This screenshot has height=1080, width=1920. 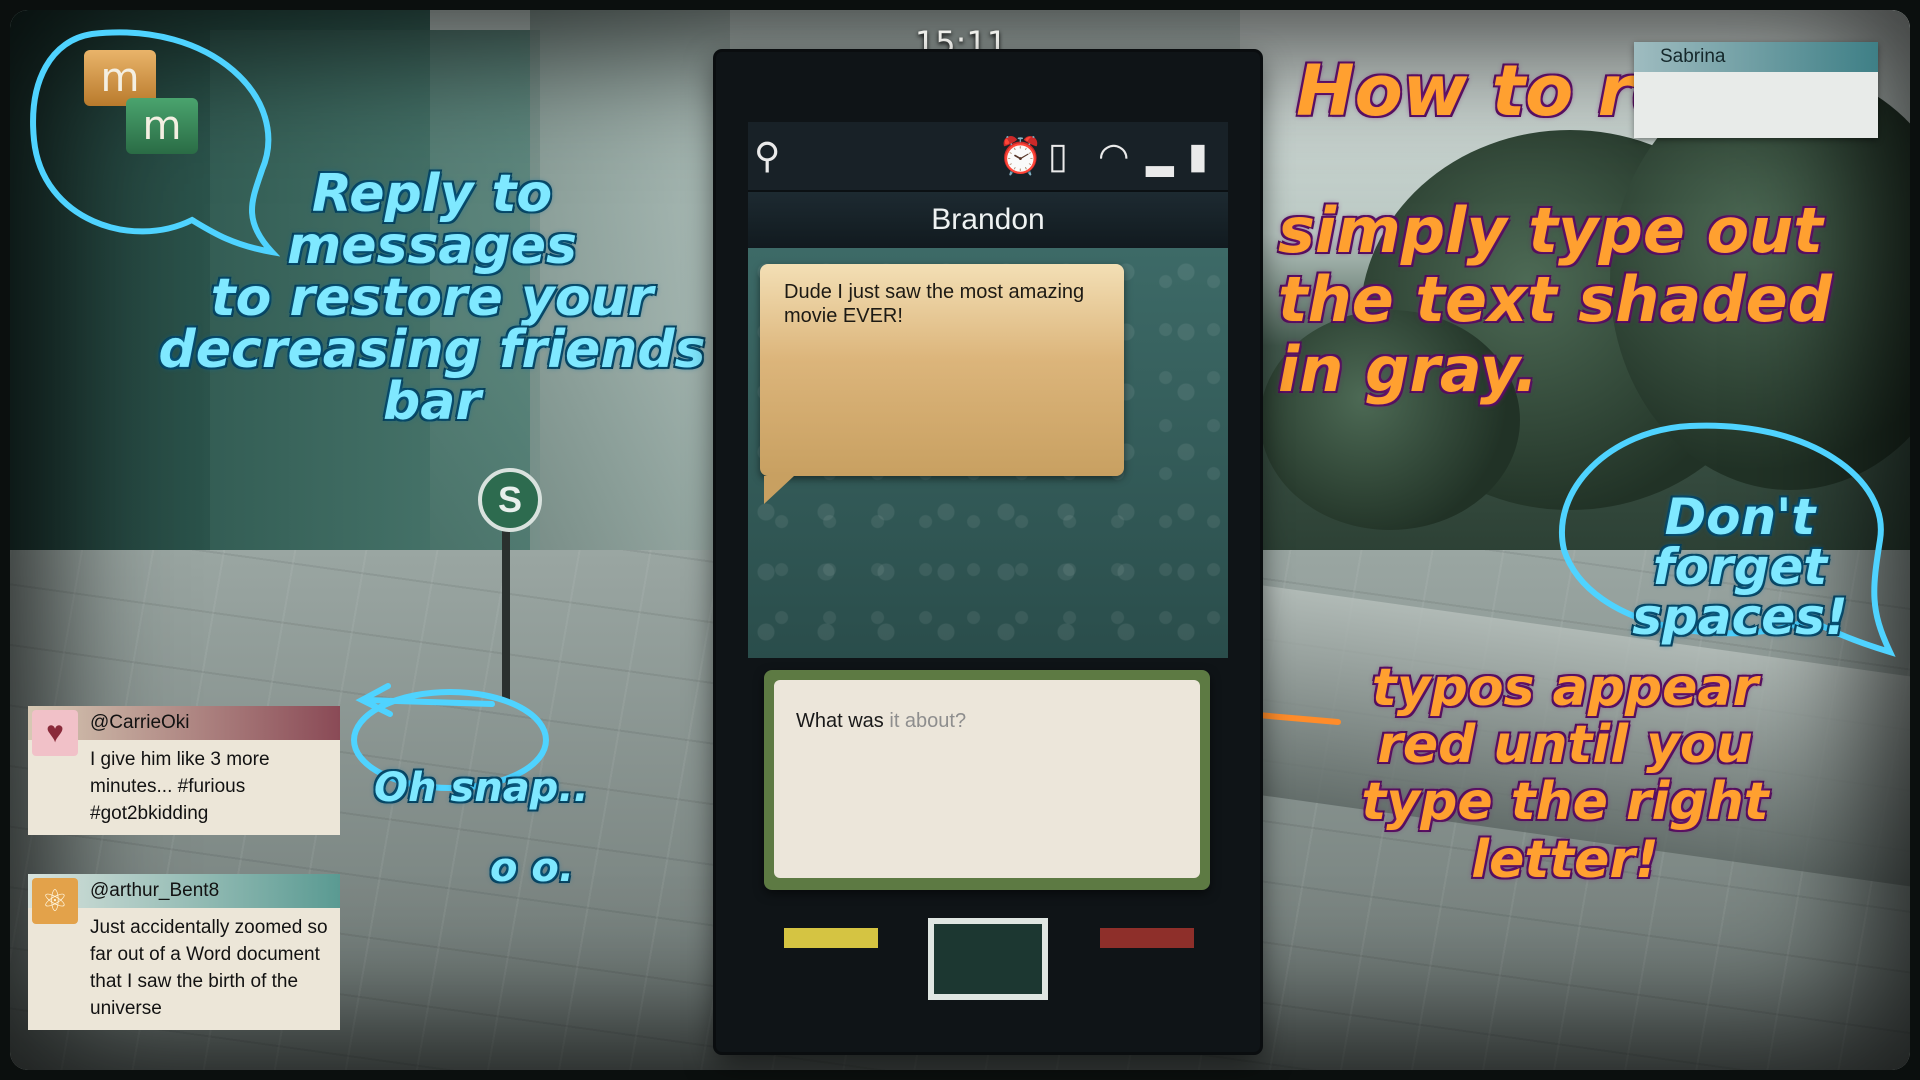 I want to click on friend-status-panel: Sabrina, so click(x=1756, y=90).